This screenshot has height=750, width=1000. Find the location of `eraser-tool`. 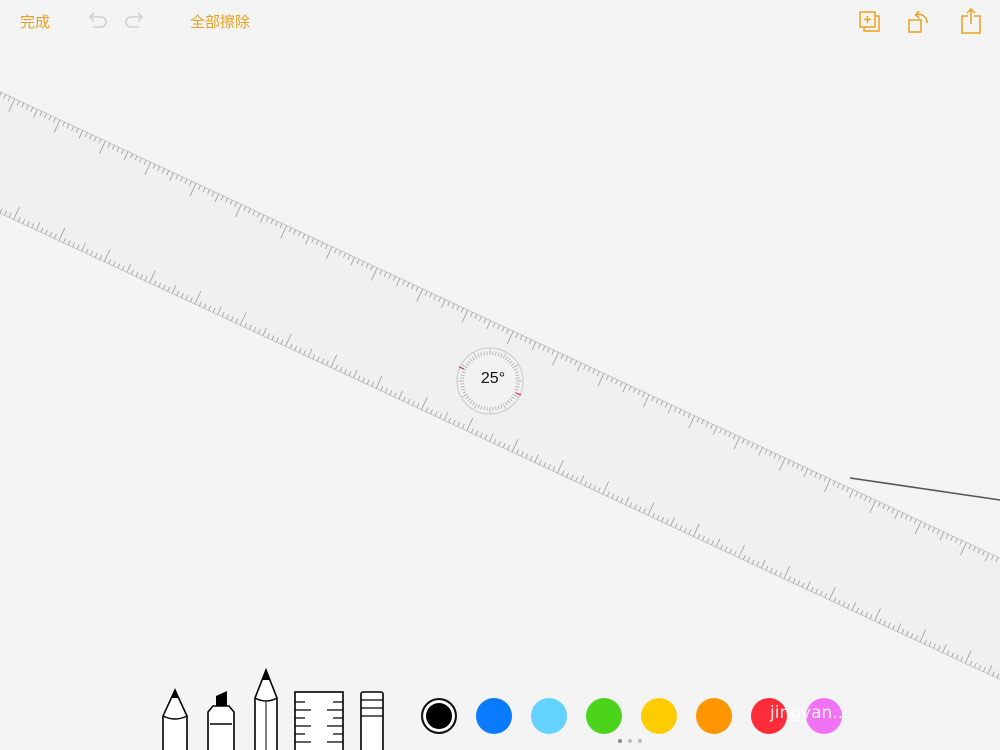

eraser-tool is located at coordinates (372, 720).